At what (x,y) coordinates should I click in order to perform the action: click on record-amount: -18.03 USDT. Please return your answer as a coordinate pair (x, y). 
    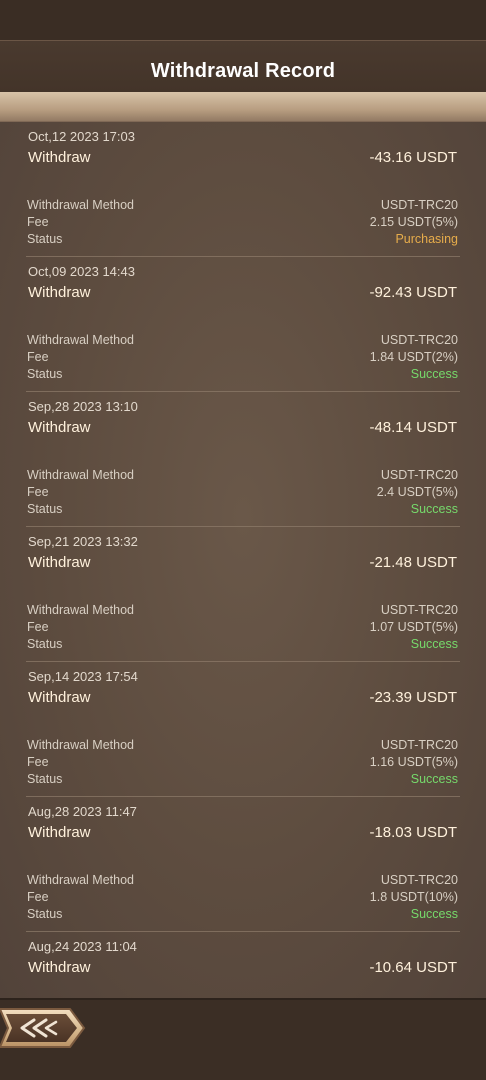
    Looking at the image, I should click on (413, 832).